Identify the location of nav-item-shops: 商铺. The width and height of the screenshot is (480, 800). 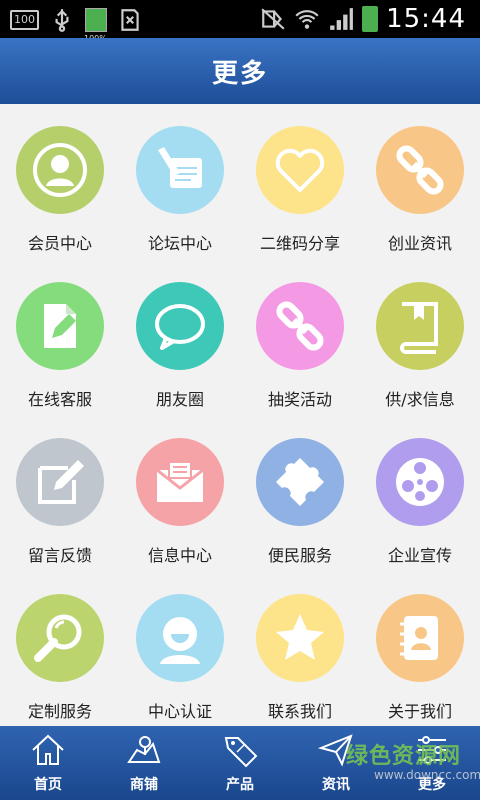
(144, 763).